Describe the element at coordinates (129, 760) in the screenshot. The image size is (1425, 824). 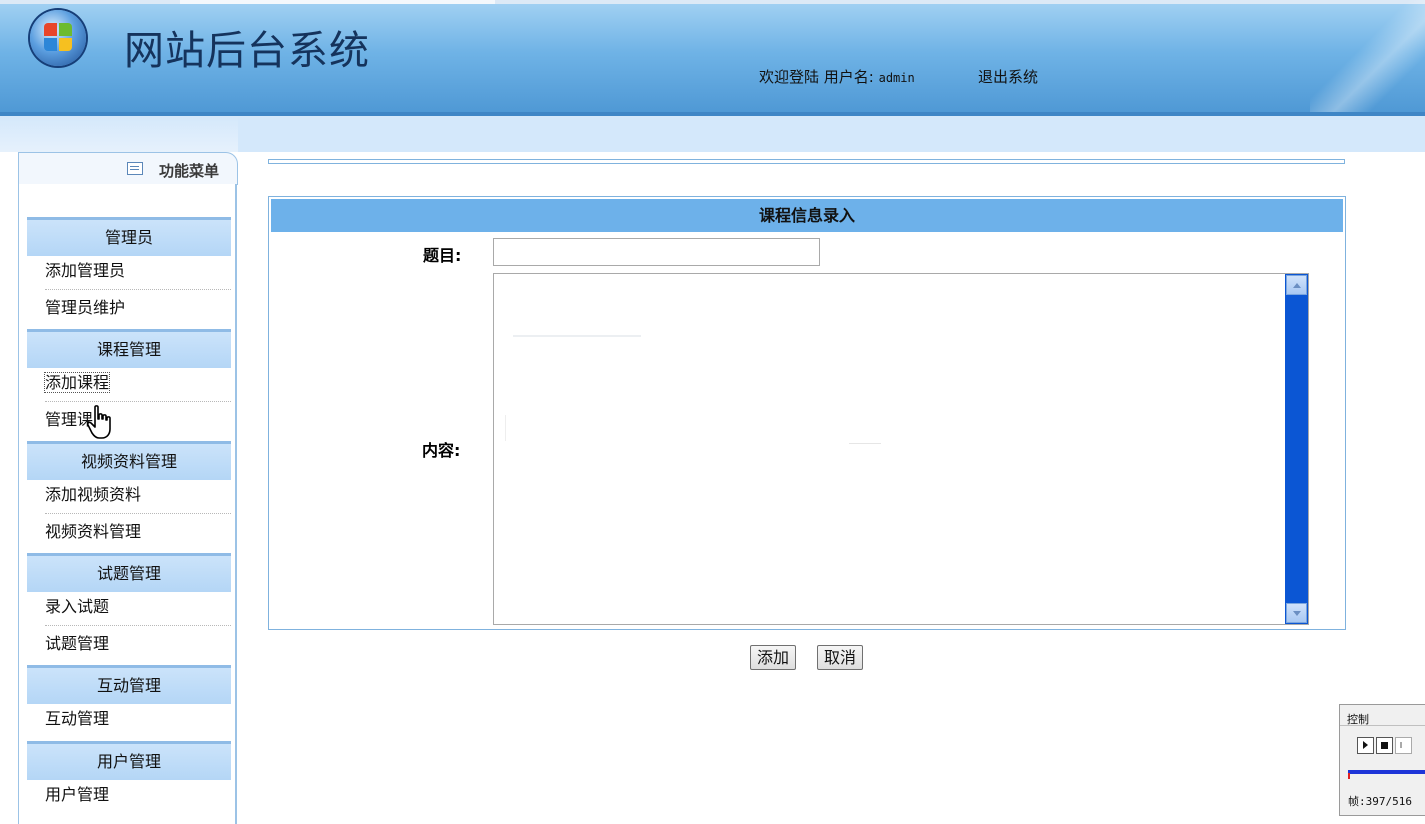
I see `menu-group-user: 用户管理` at that location.